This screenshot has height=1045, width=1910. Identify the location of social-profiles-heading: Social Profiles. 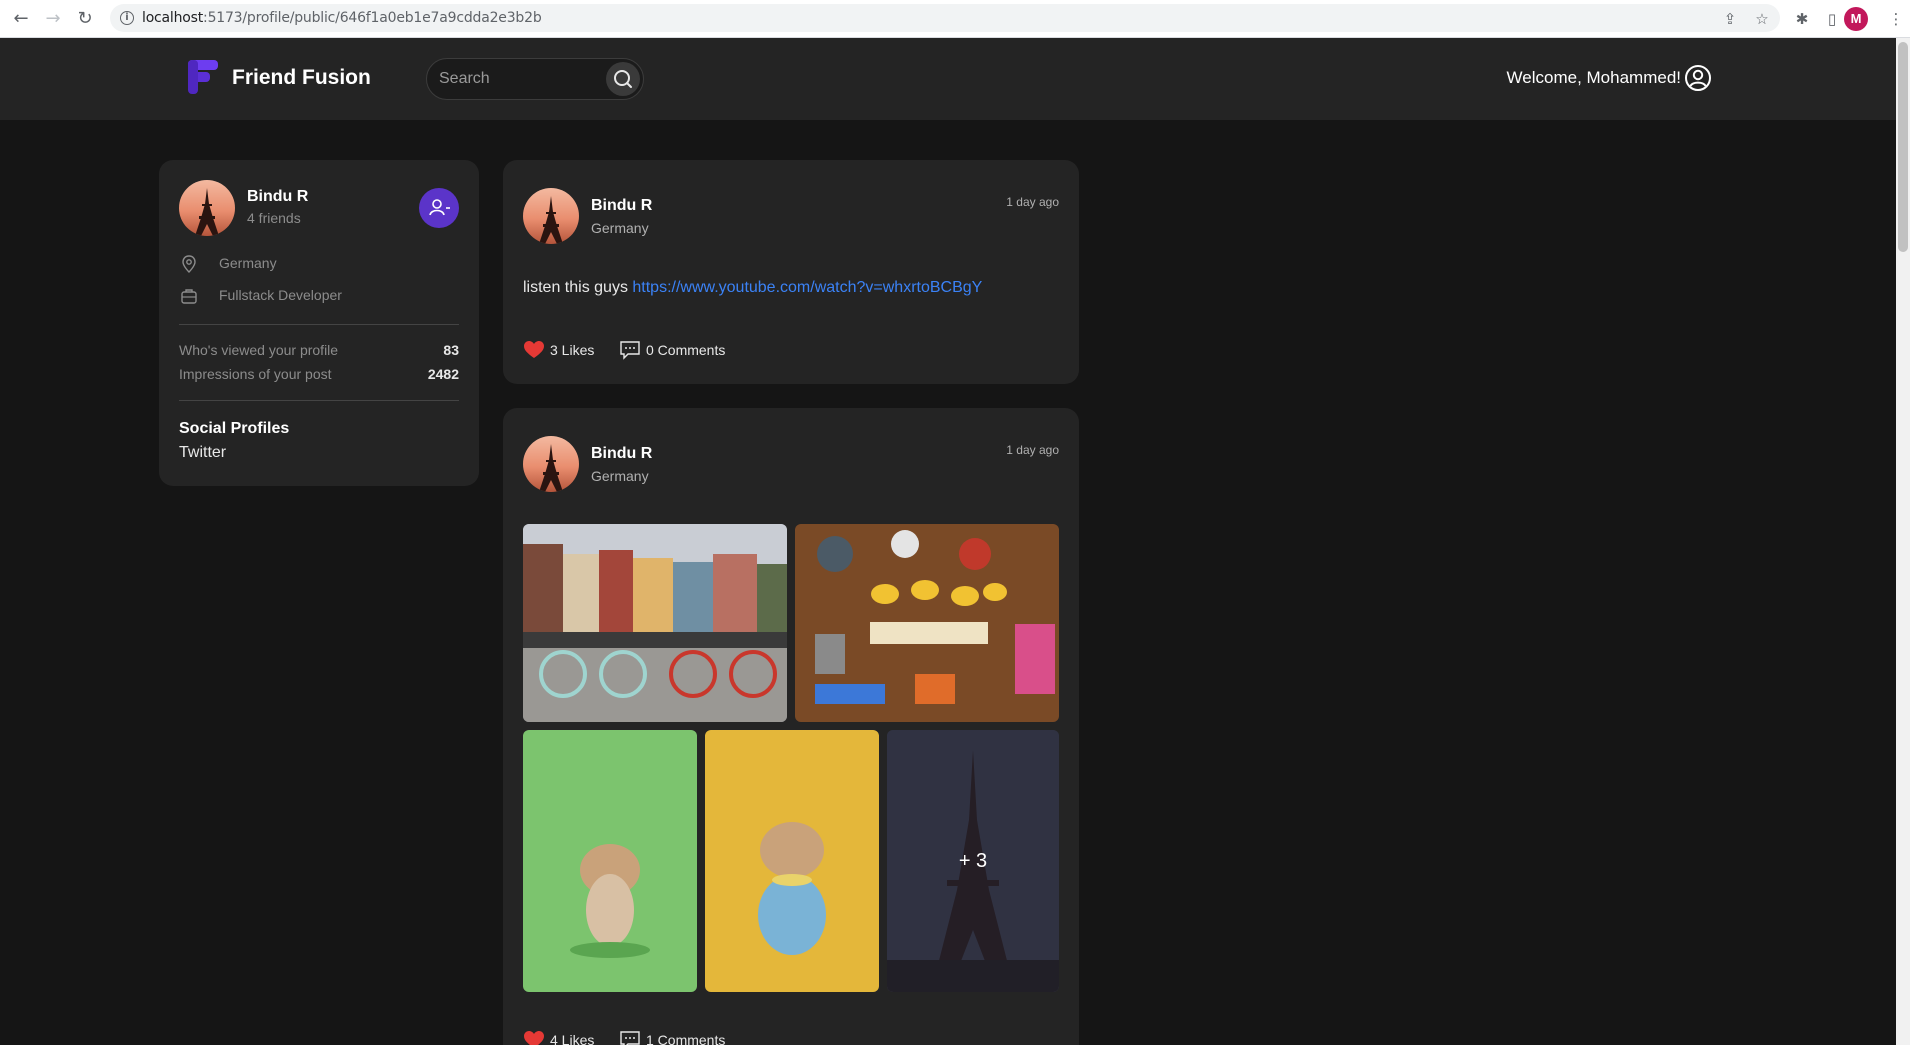
(234, 428).